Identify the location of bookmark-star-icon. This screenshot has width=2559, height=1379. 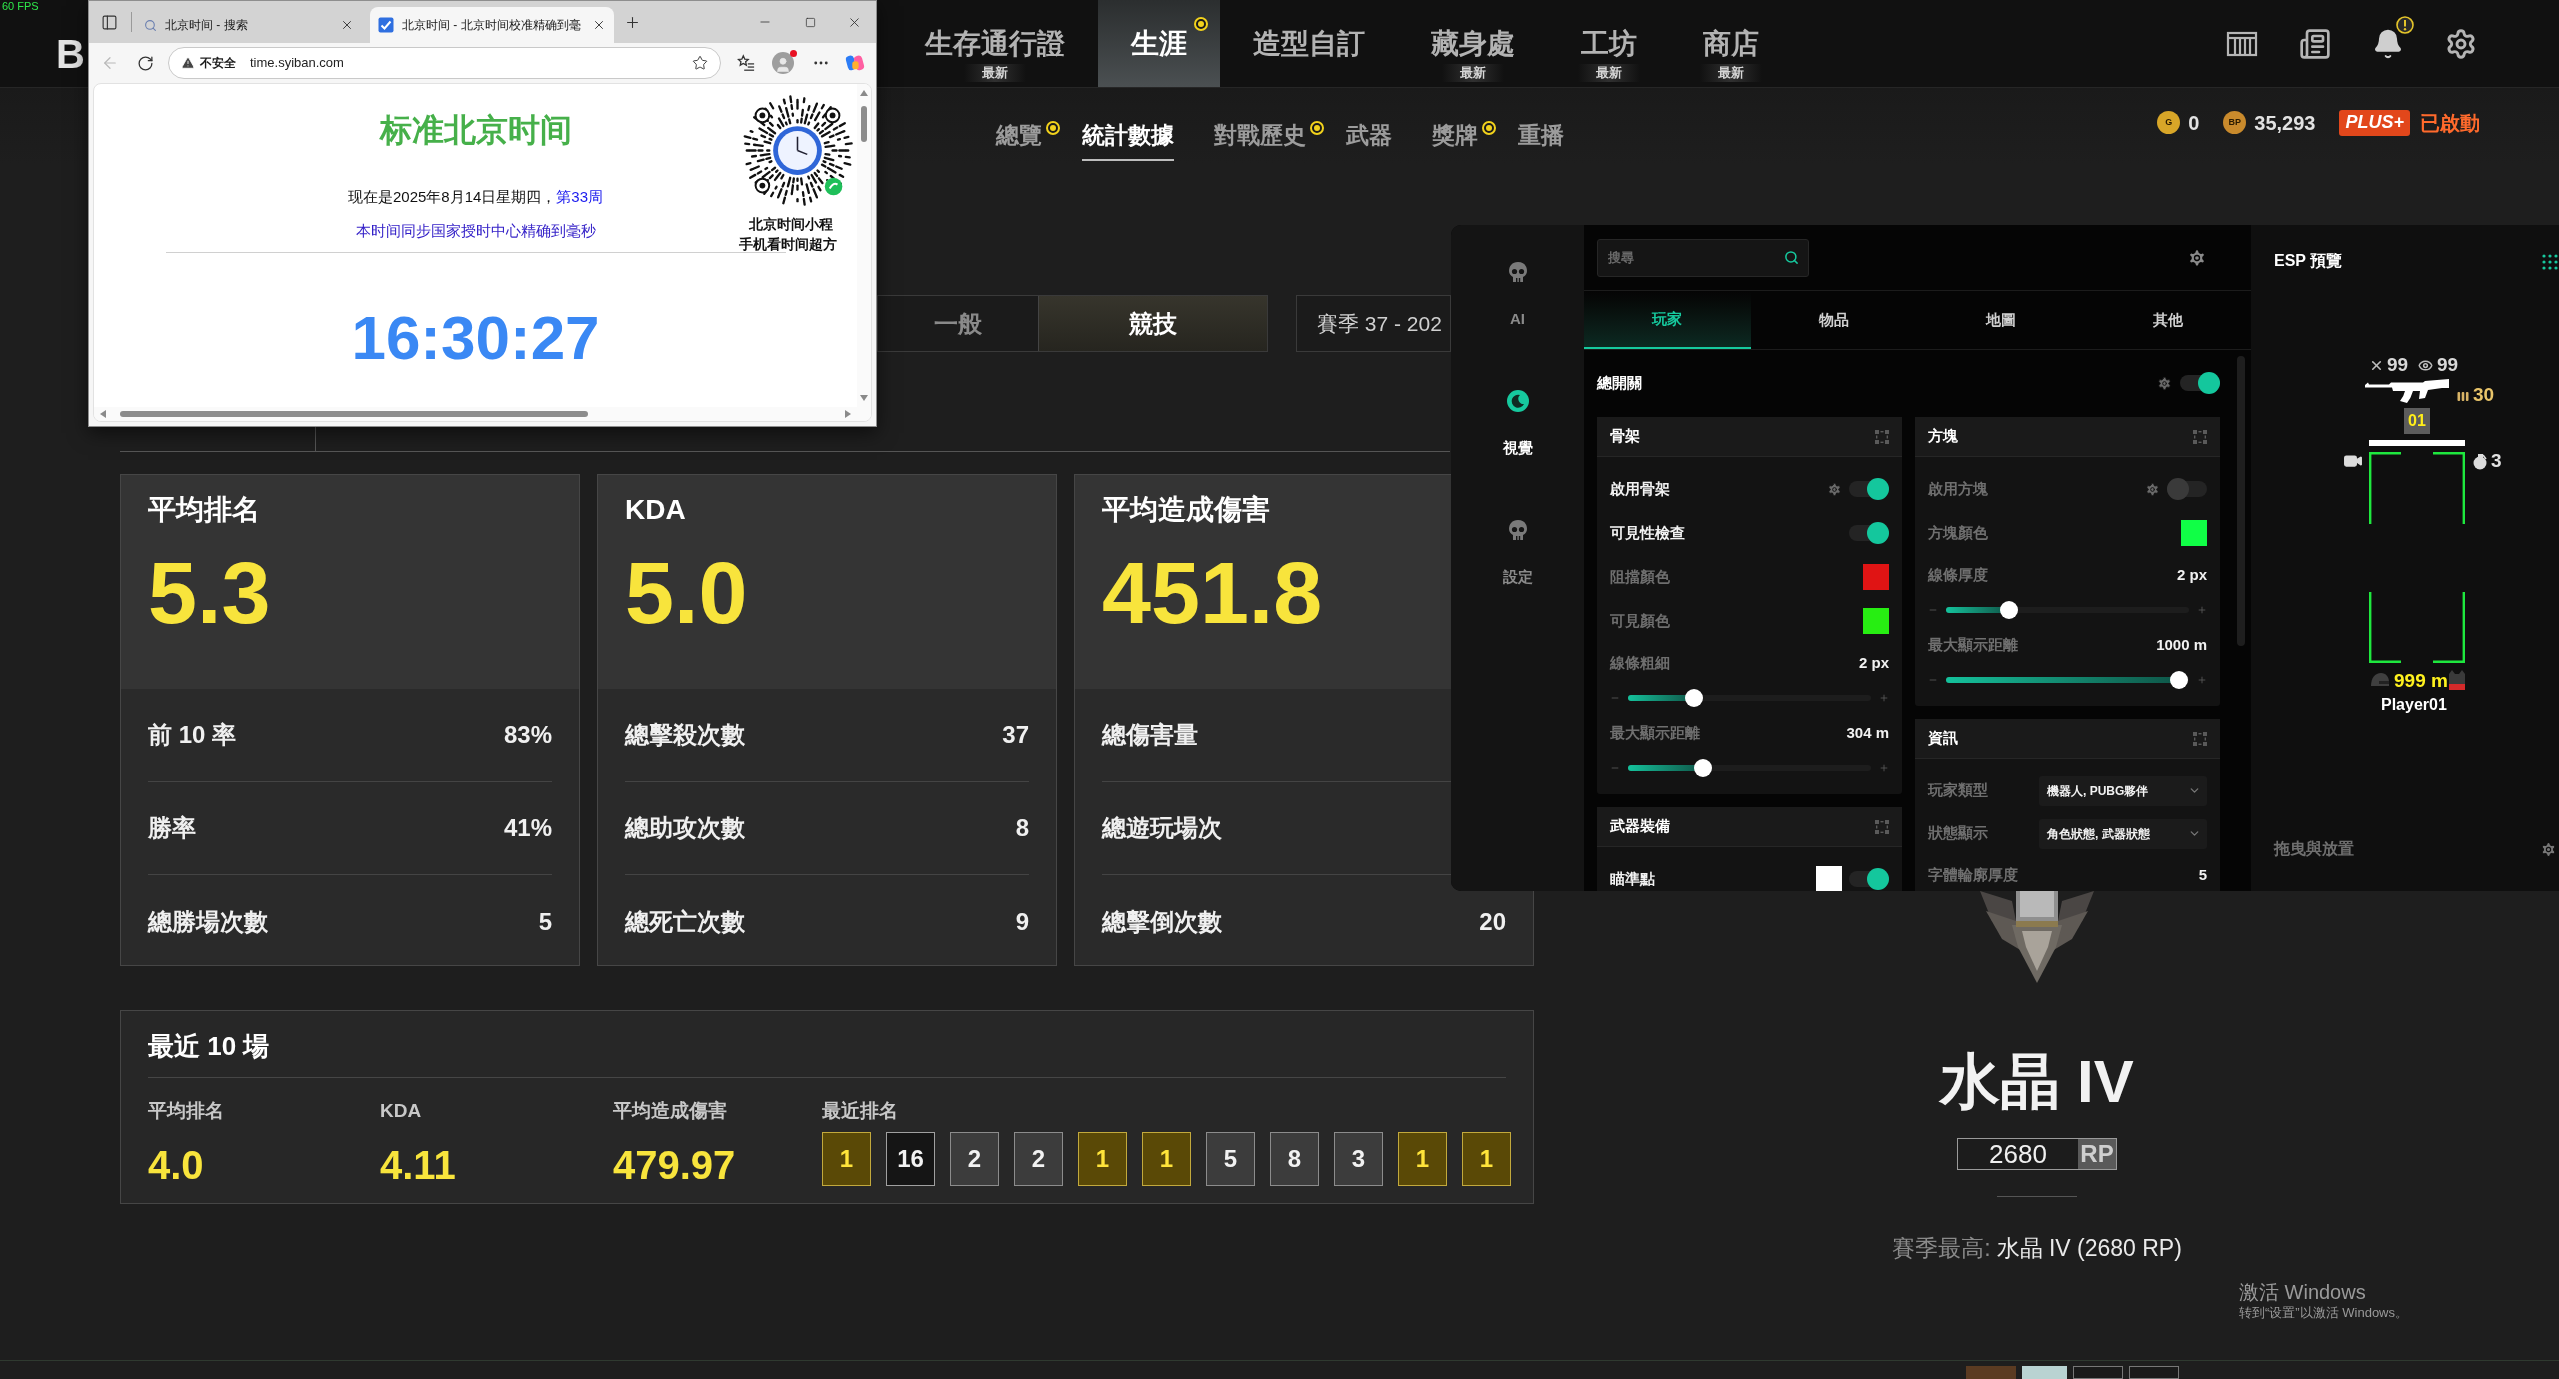
(700, 63).